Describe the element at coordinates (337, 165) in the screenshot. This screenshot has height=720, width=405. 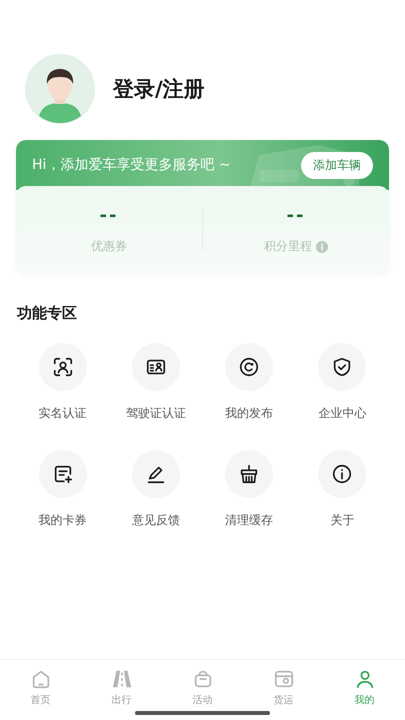
I see `add-vehicle-button: 添加车辆` at that location.